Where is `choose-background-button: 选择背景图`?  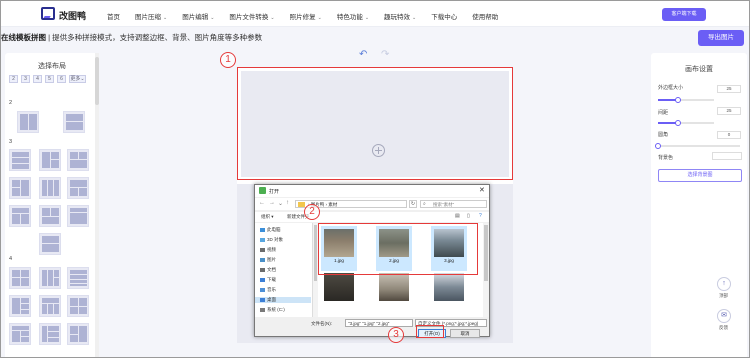
choose-background-button: 选择背景图 is located at coordinates (700, 175).